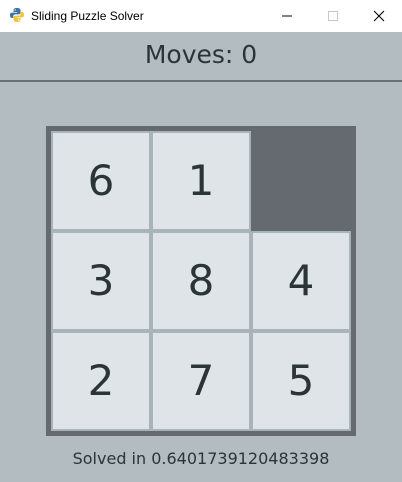 The height and width of the screenshot is (482, 402). I want to click on puzzle-tile: 6, so click(101, 181).